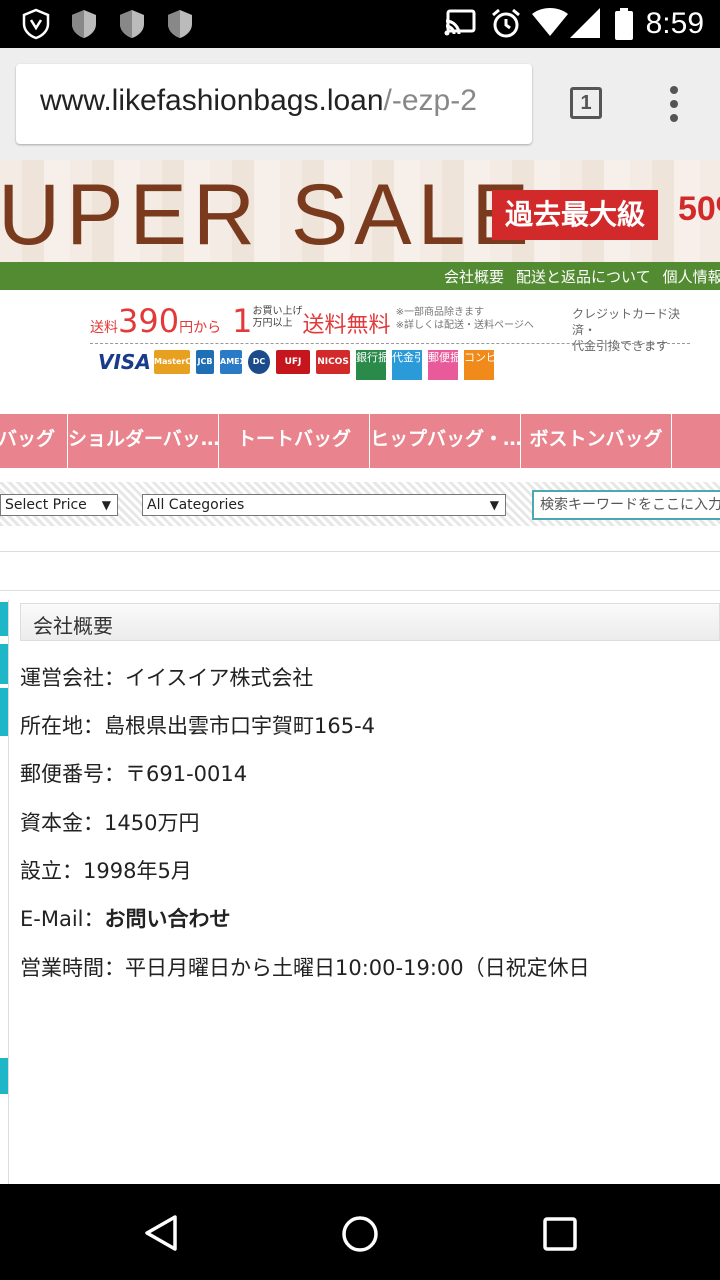  Describe the element at coordinates (104, 328) in the screenshot. I see `shipping-prefix: 送料` at that location.